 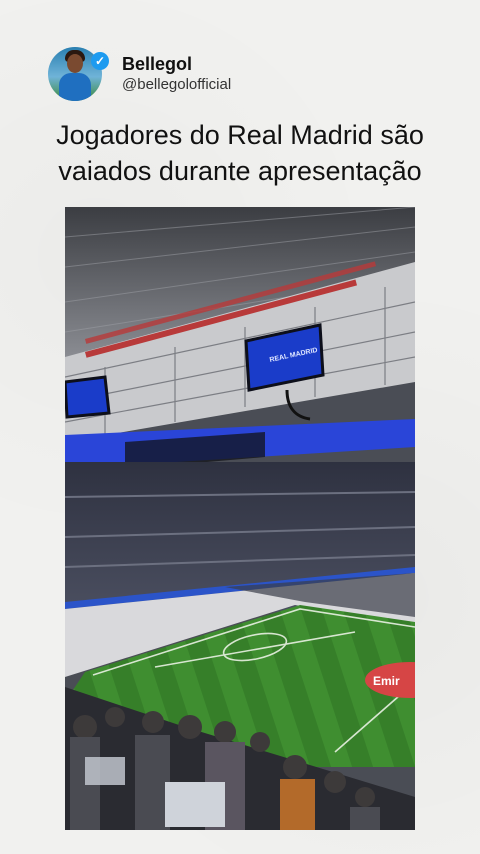 I want to click on avatar-jersey, so click(x=75, y=87).